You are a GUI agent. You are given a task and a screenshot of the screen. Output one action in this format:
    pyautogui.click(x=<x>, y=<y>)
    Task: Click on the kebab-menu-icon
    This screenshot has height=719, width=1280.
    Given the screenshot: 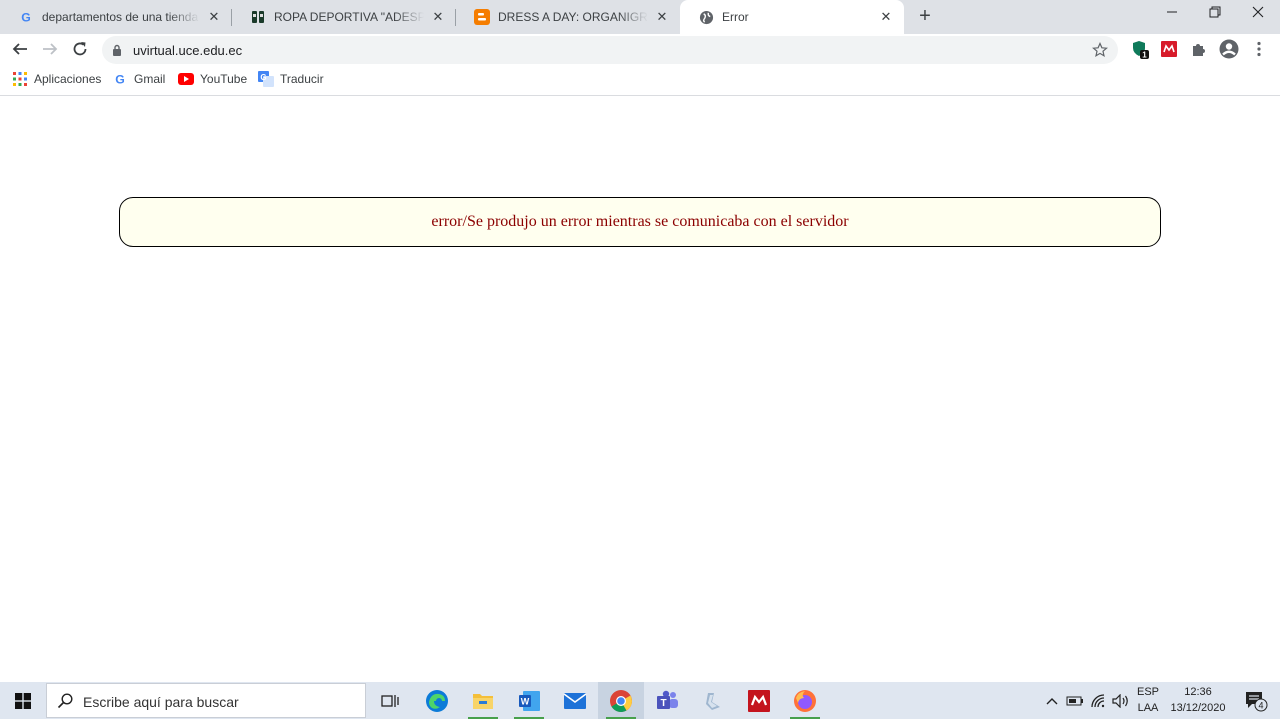 What is the action you would take?
    pyautogui.click(x=1259, y=49)
    